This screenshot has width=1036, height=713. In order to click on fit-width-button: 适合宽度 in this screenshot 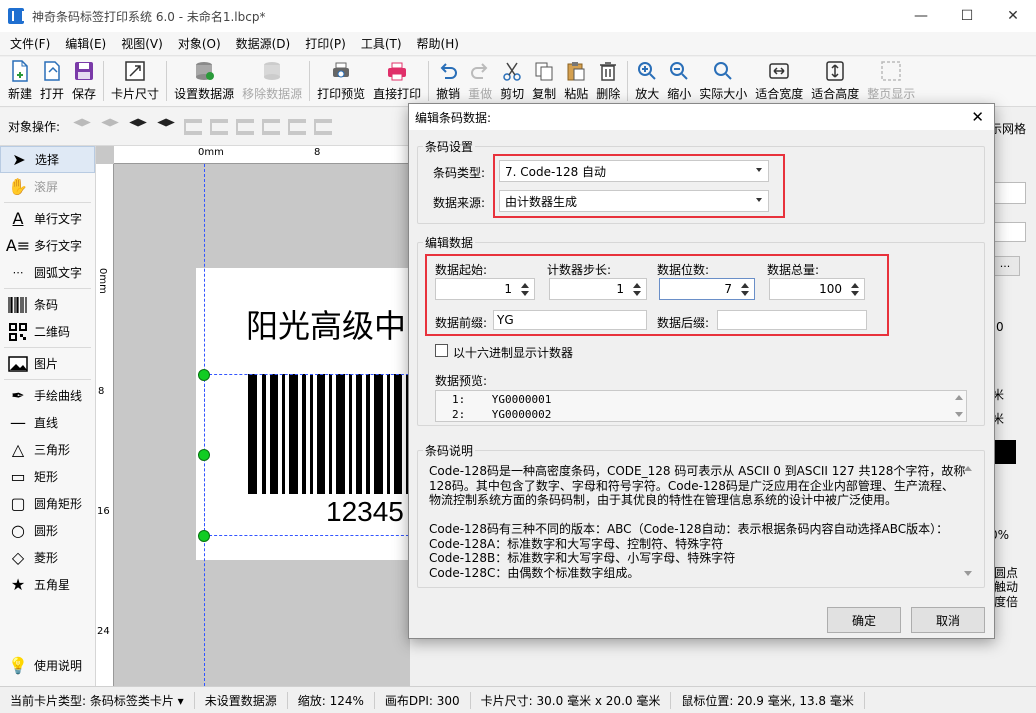, I will do `click(779, 81)`.